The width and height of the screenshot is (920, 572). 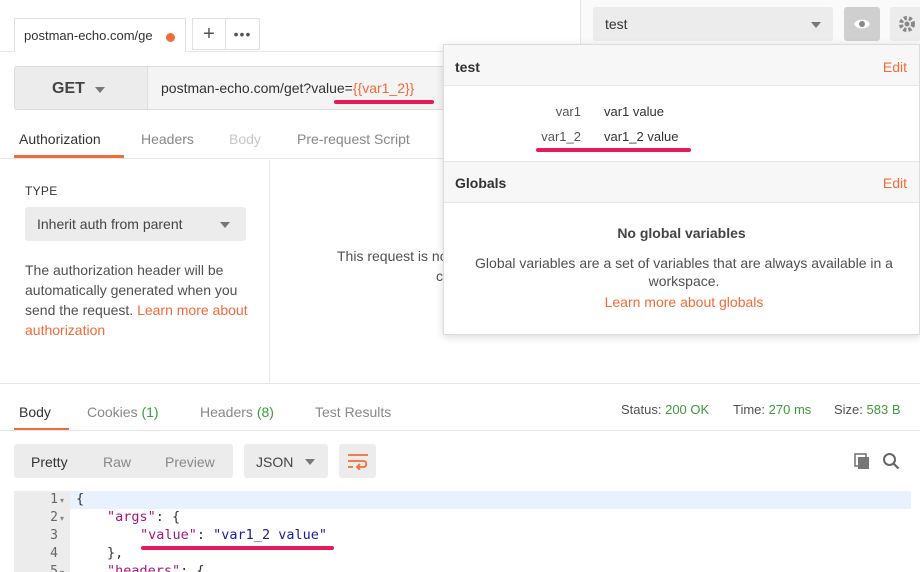 I want to click on search-icon, so click(x=891, y=461).